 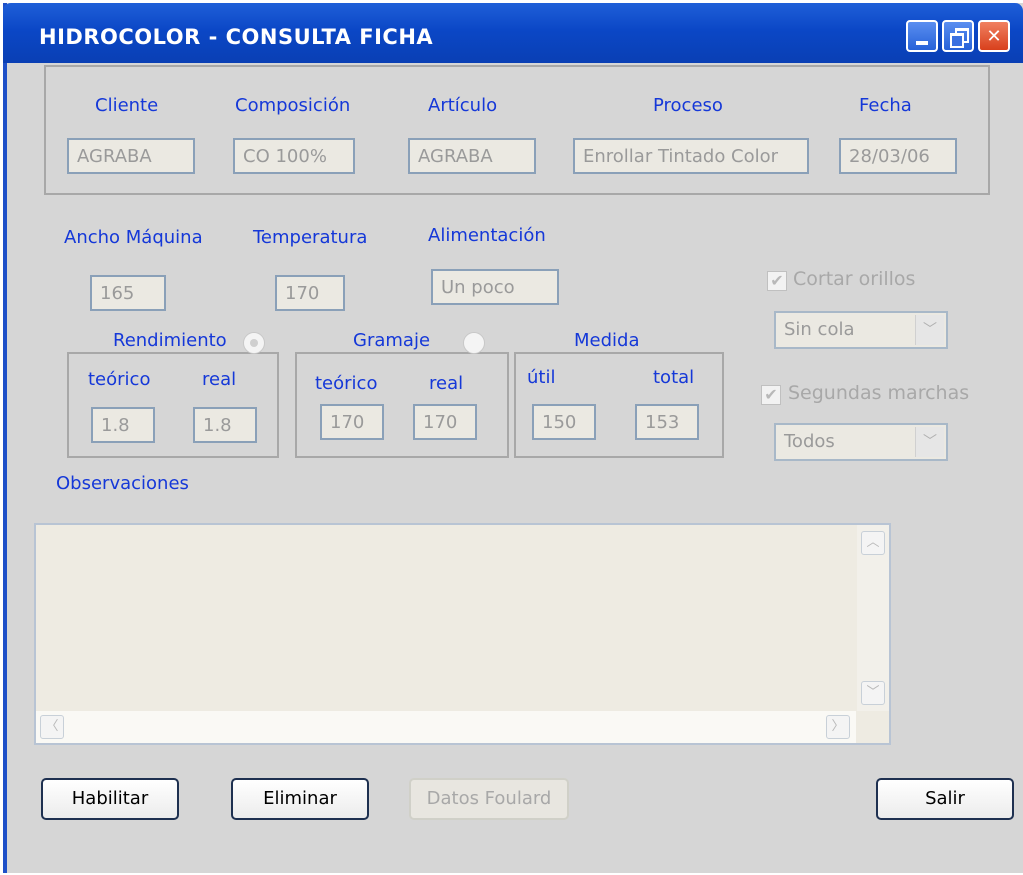 I want to click on cortar-orillos-checkbox: ✔, so click(x=777, y=281).